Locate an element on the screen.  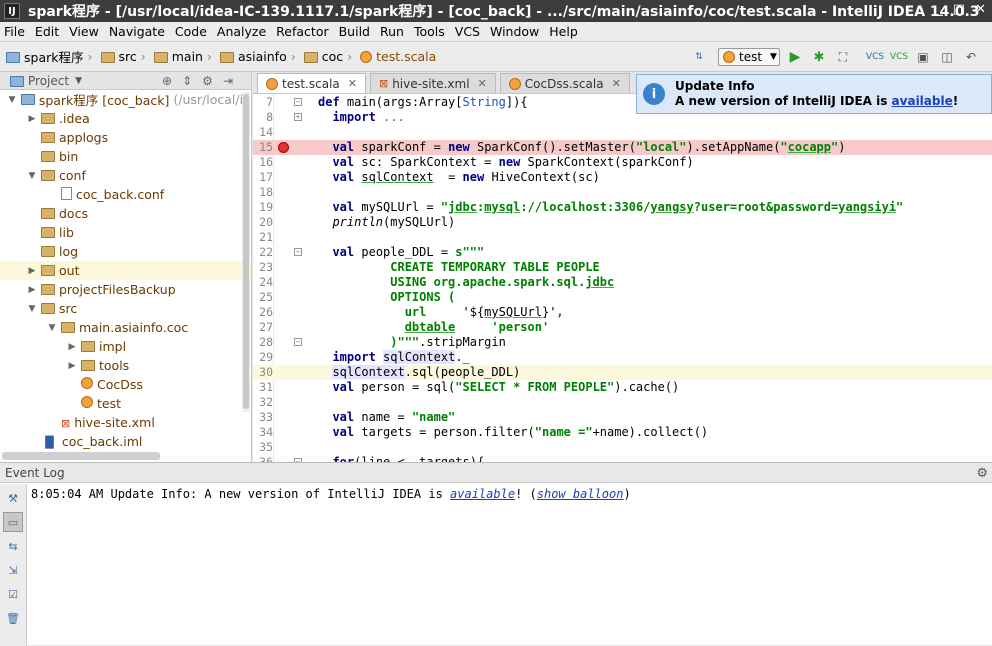
fold-marker-icon: + is located at coordinates (298, 117).